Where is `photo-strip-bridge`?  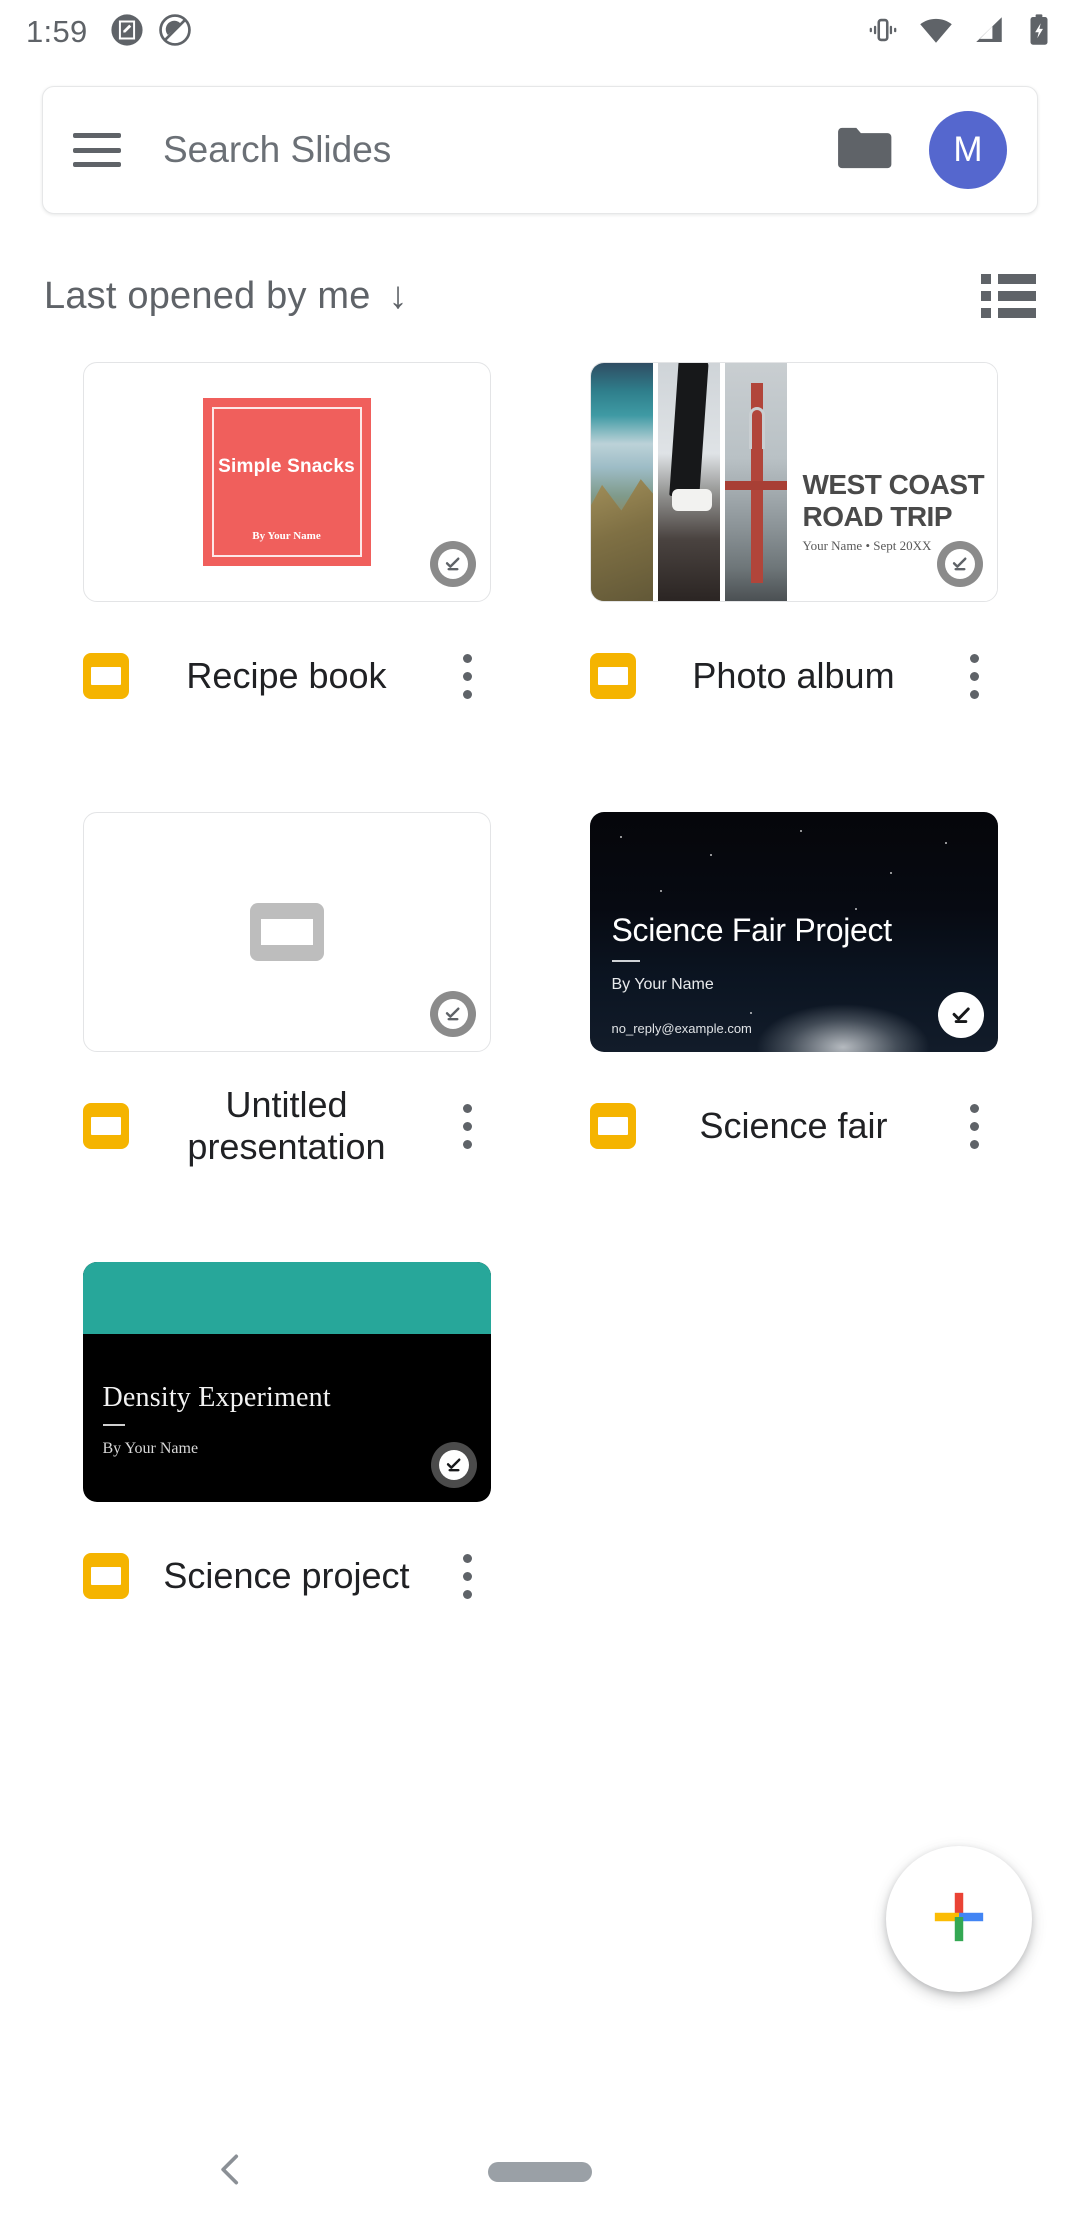
photo-strip-bridge is located at coordinates (755, 482).